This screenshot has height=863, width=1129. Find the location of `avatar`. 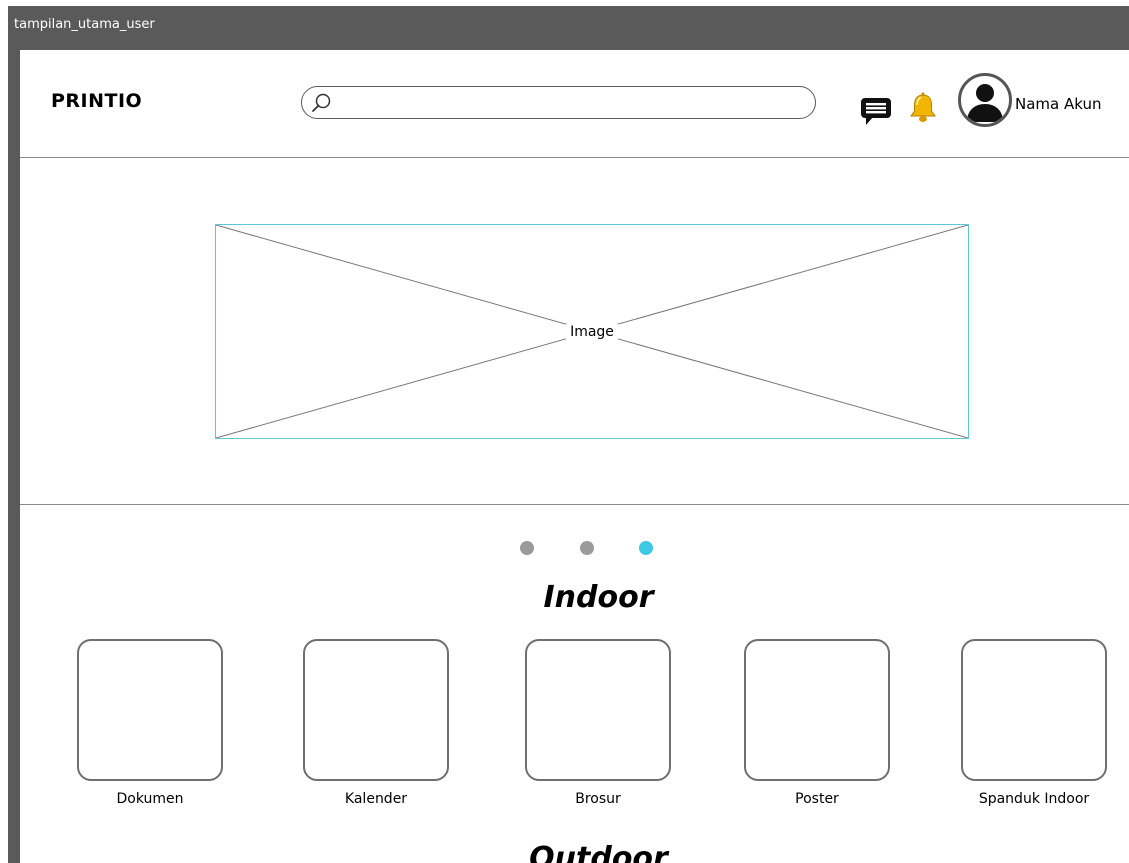

avatar is located at coordinates (985, 100).